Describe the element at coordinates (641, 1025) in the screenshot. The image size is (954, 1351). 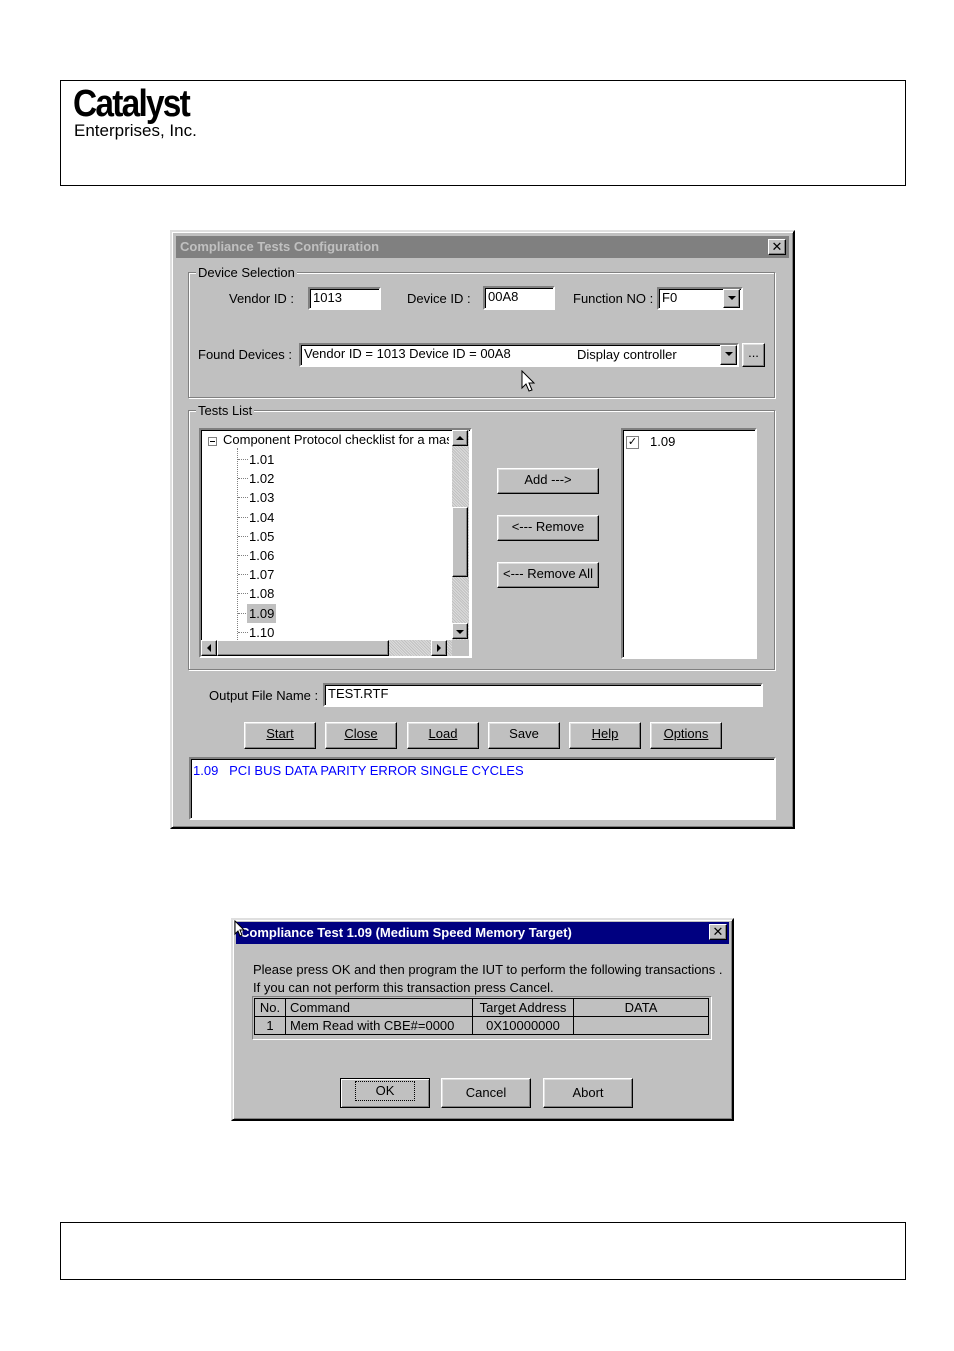
I see `cell-data` at that location.